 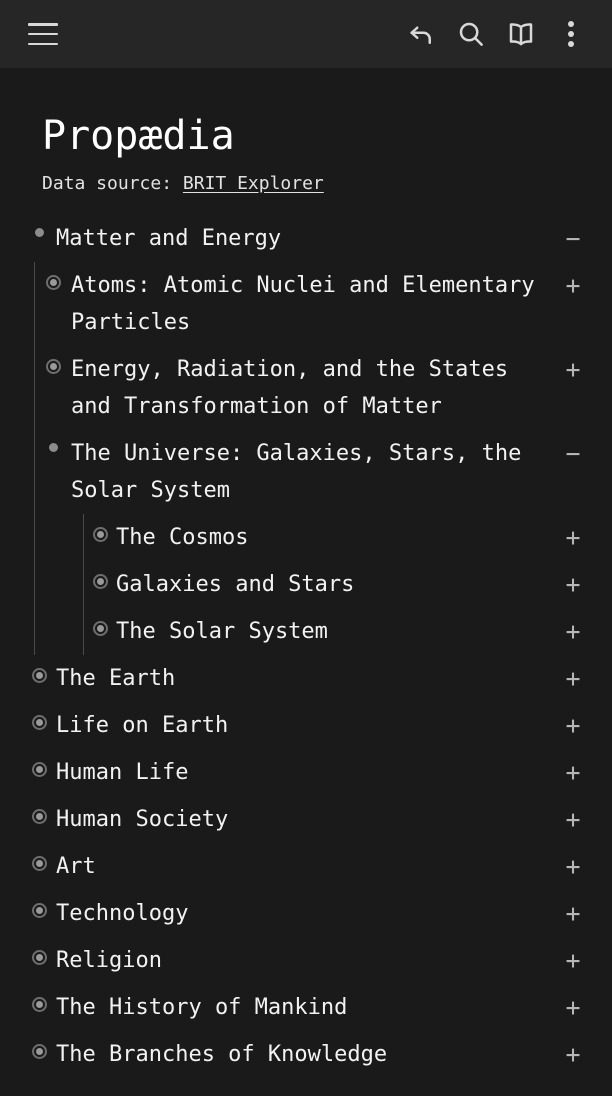 I want to click on hamburger-menu-button, so click(x=43, y=34).